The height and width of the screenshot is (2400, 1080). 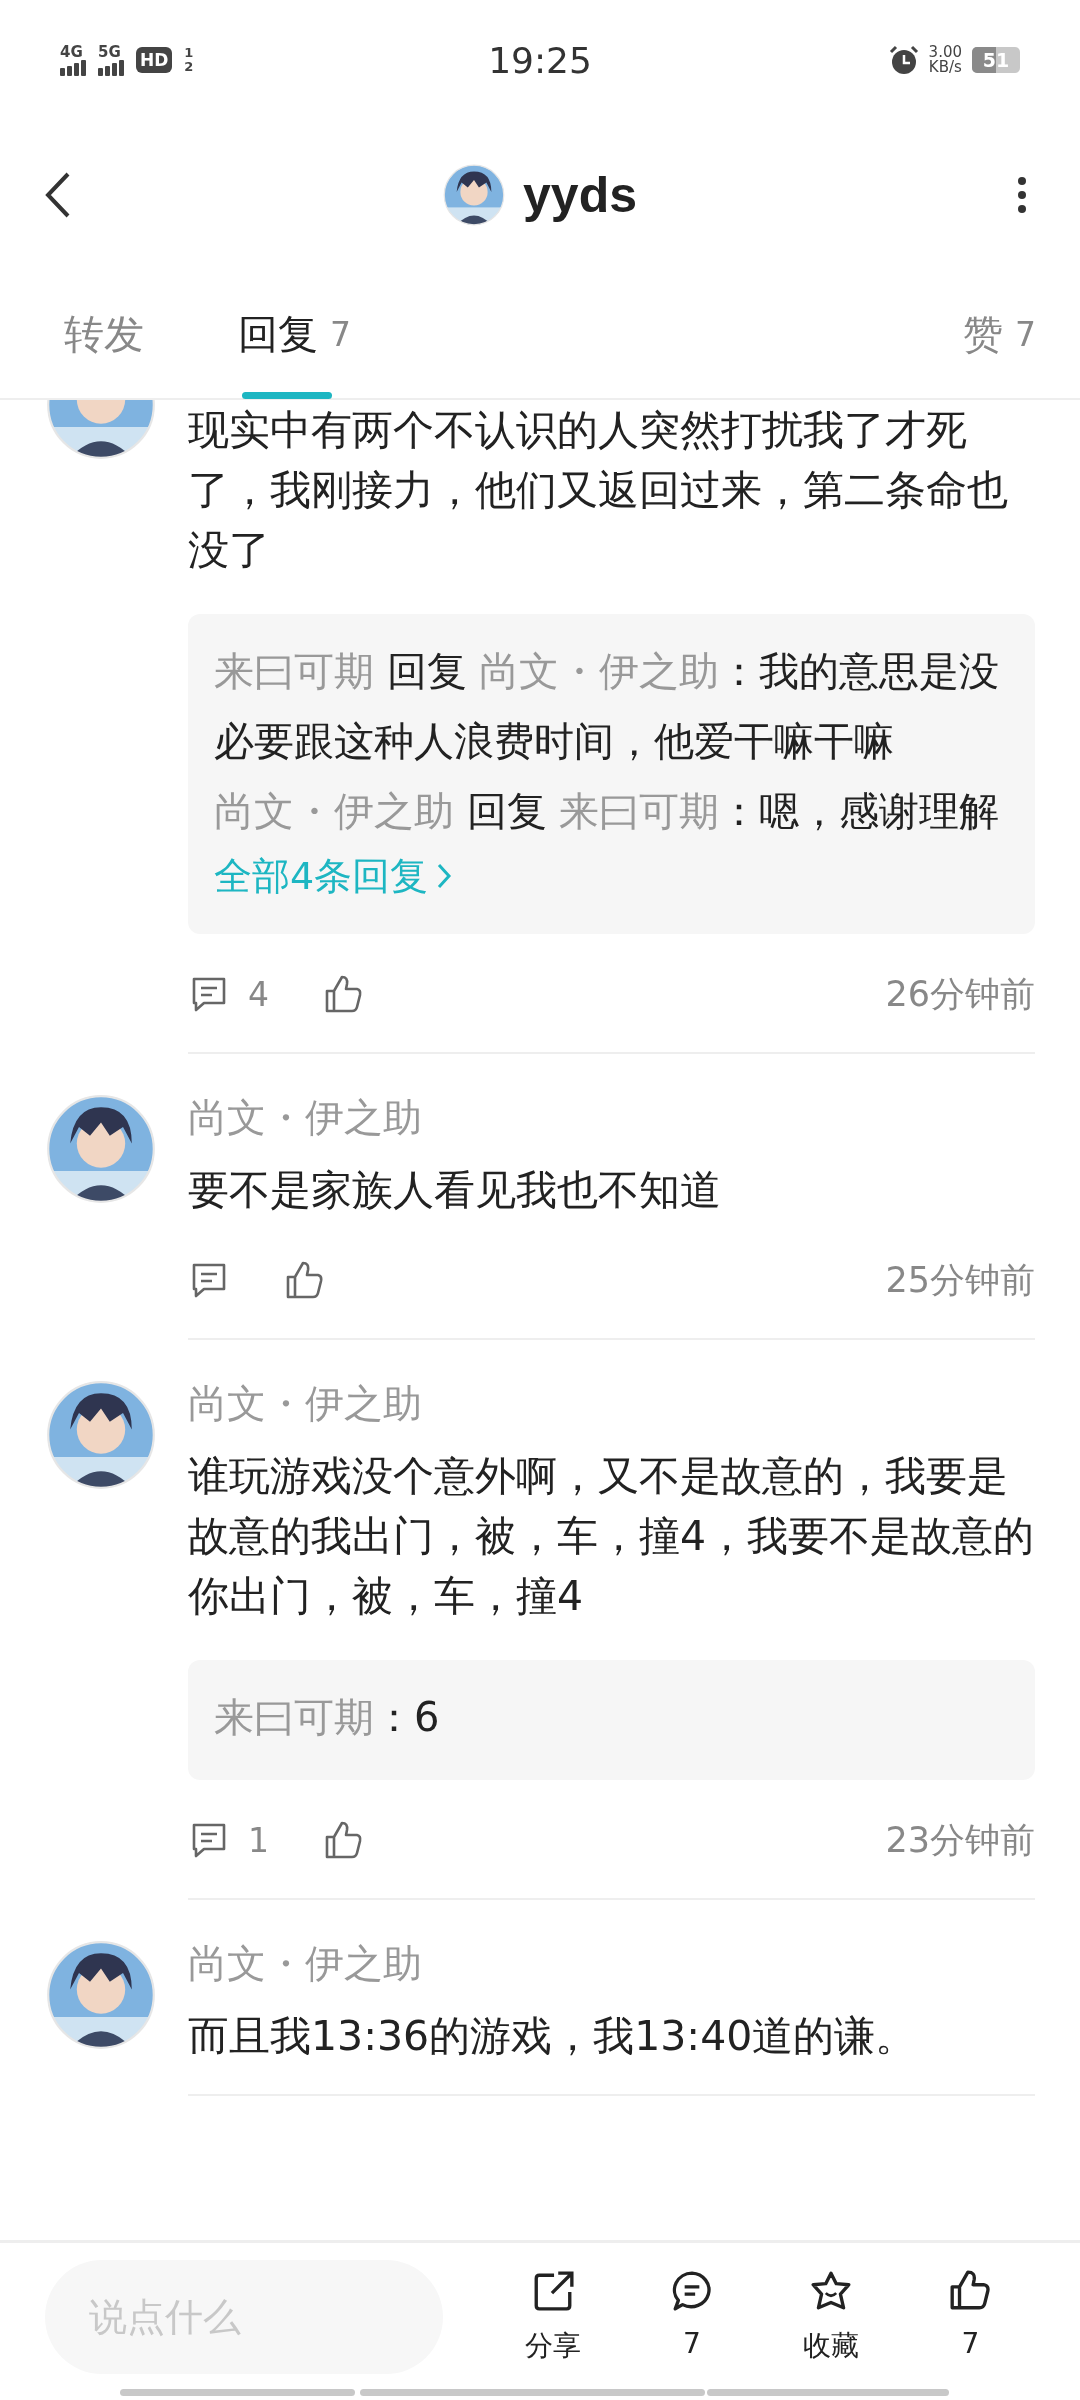 I want to click on battery-icon: 51, so click(x=996, y=60).